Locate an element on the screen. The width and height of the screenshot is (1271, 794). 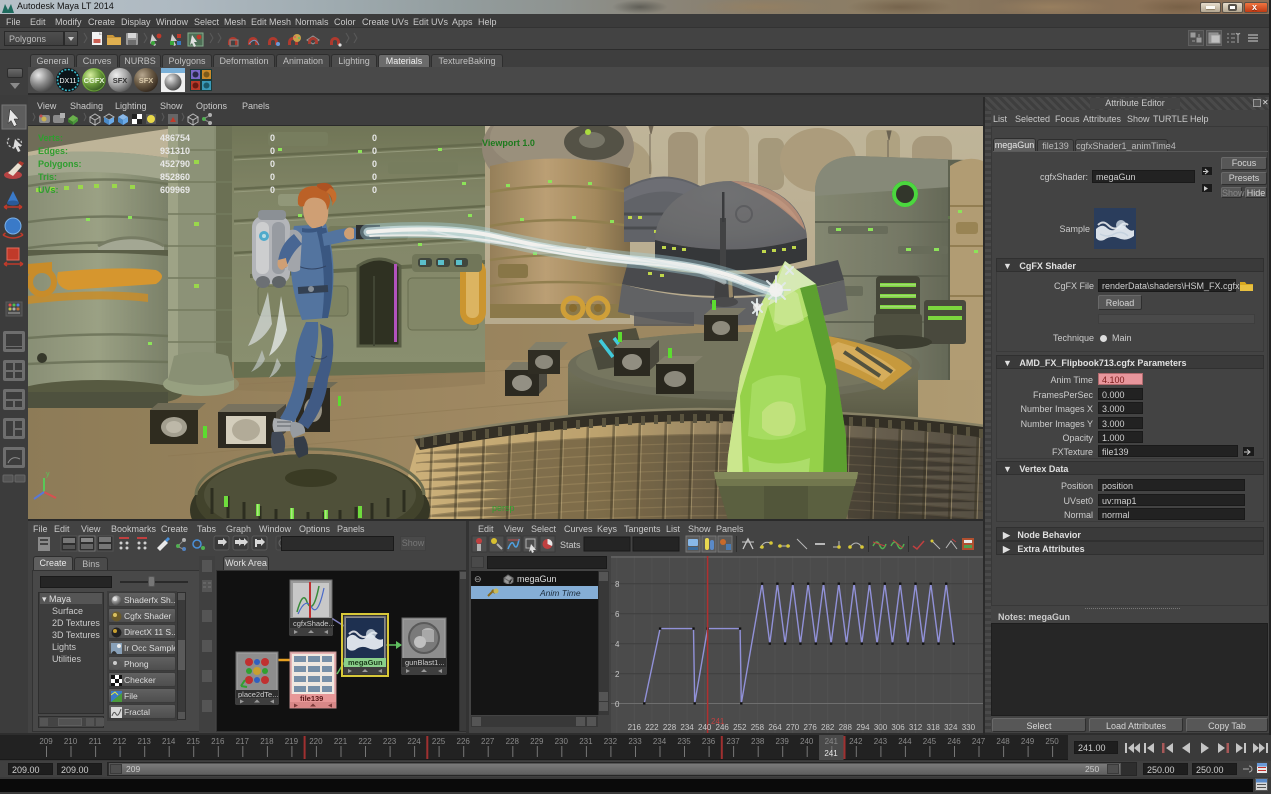
svg-text: 220 is located at coordinates (316, 741).